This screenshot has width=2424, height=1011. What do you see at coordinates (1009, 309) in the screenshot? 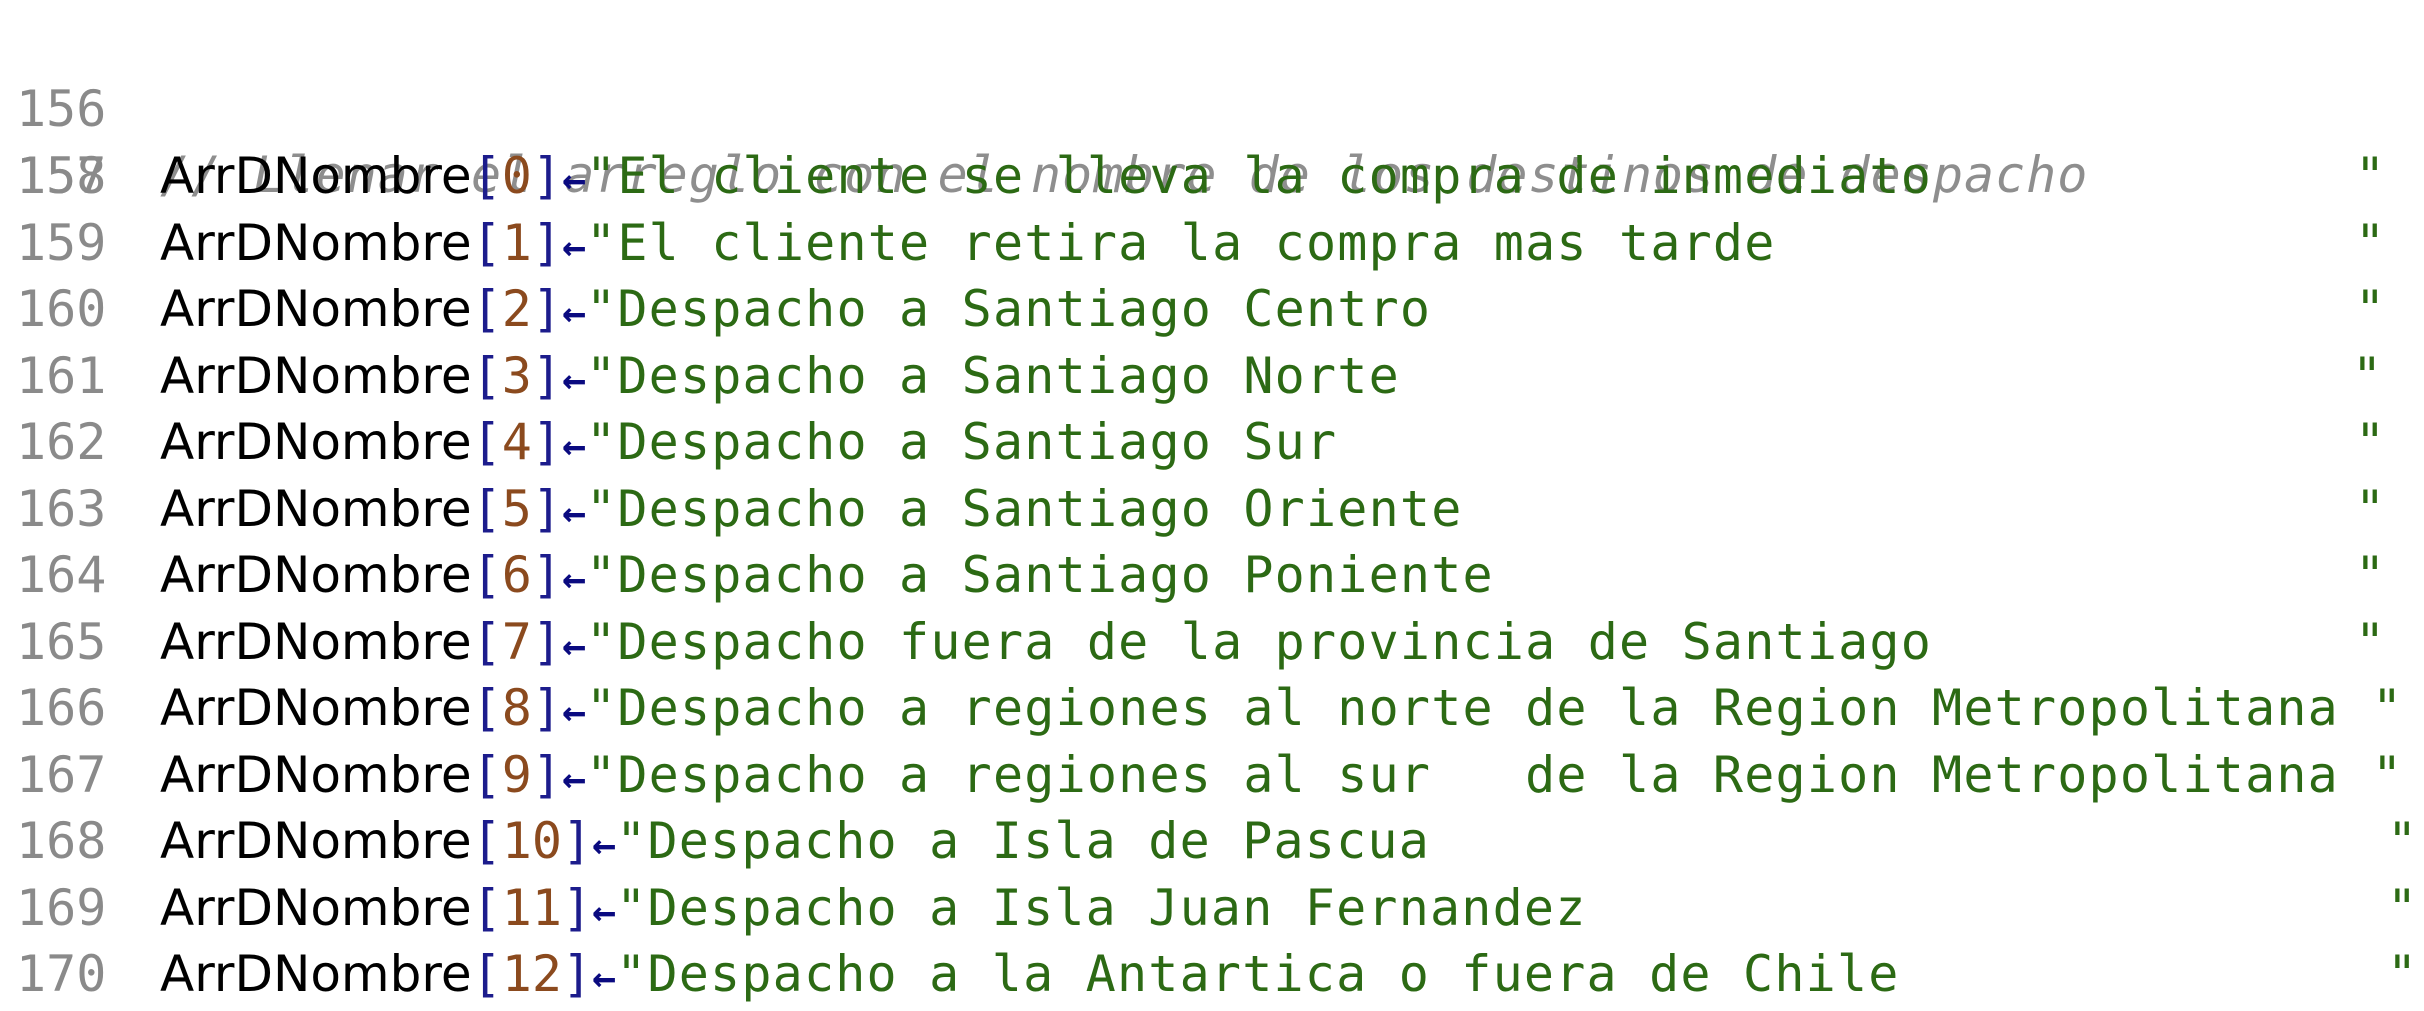
I see `string-literal: "Despacho a Santiago Centro` at bounding box center [1009, 309].